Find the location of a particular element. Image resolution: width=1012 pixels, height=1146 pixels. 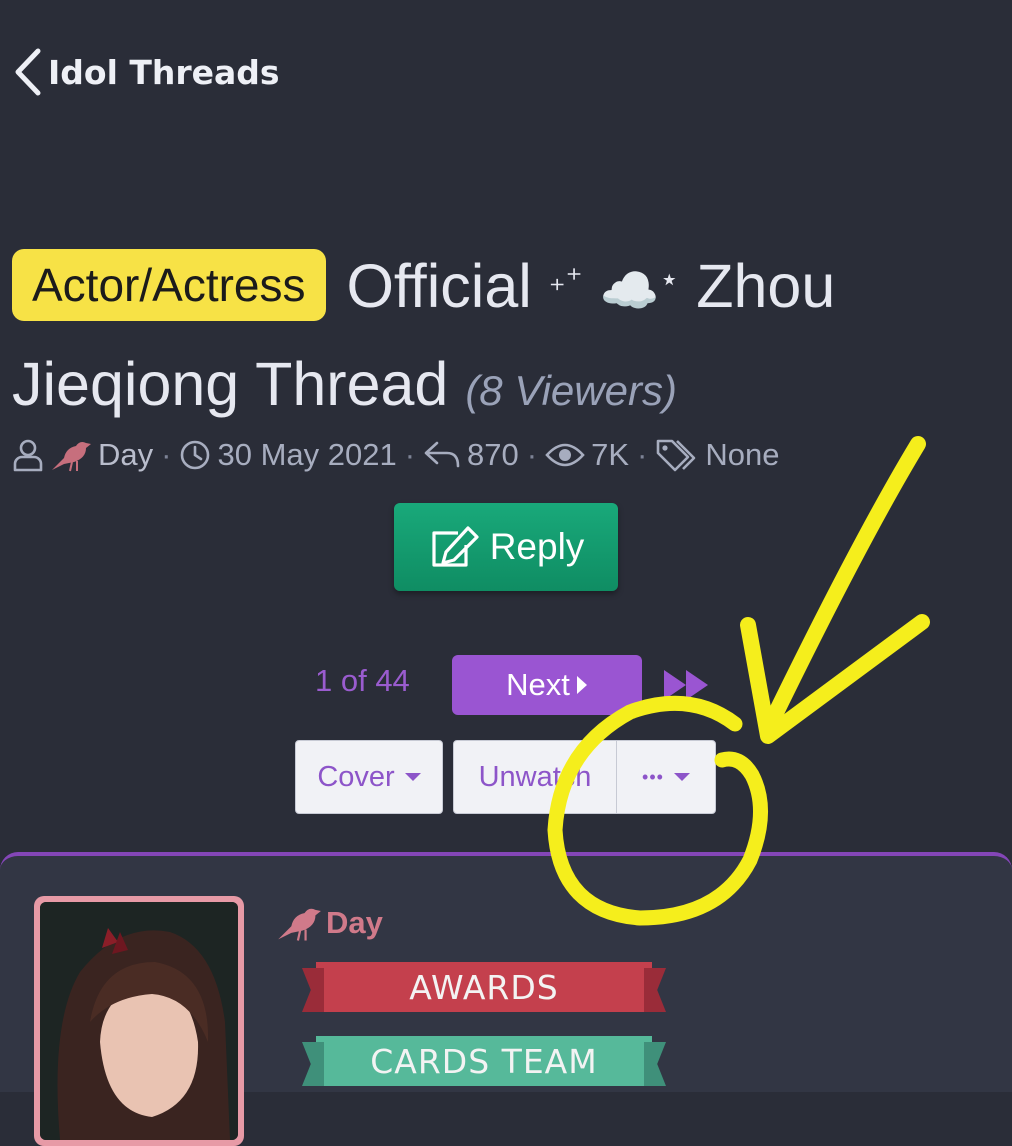

fast-forward-icon is located at coordinates (686, 685).